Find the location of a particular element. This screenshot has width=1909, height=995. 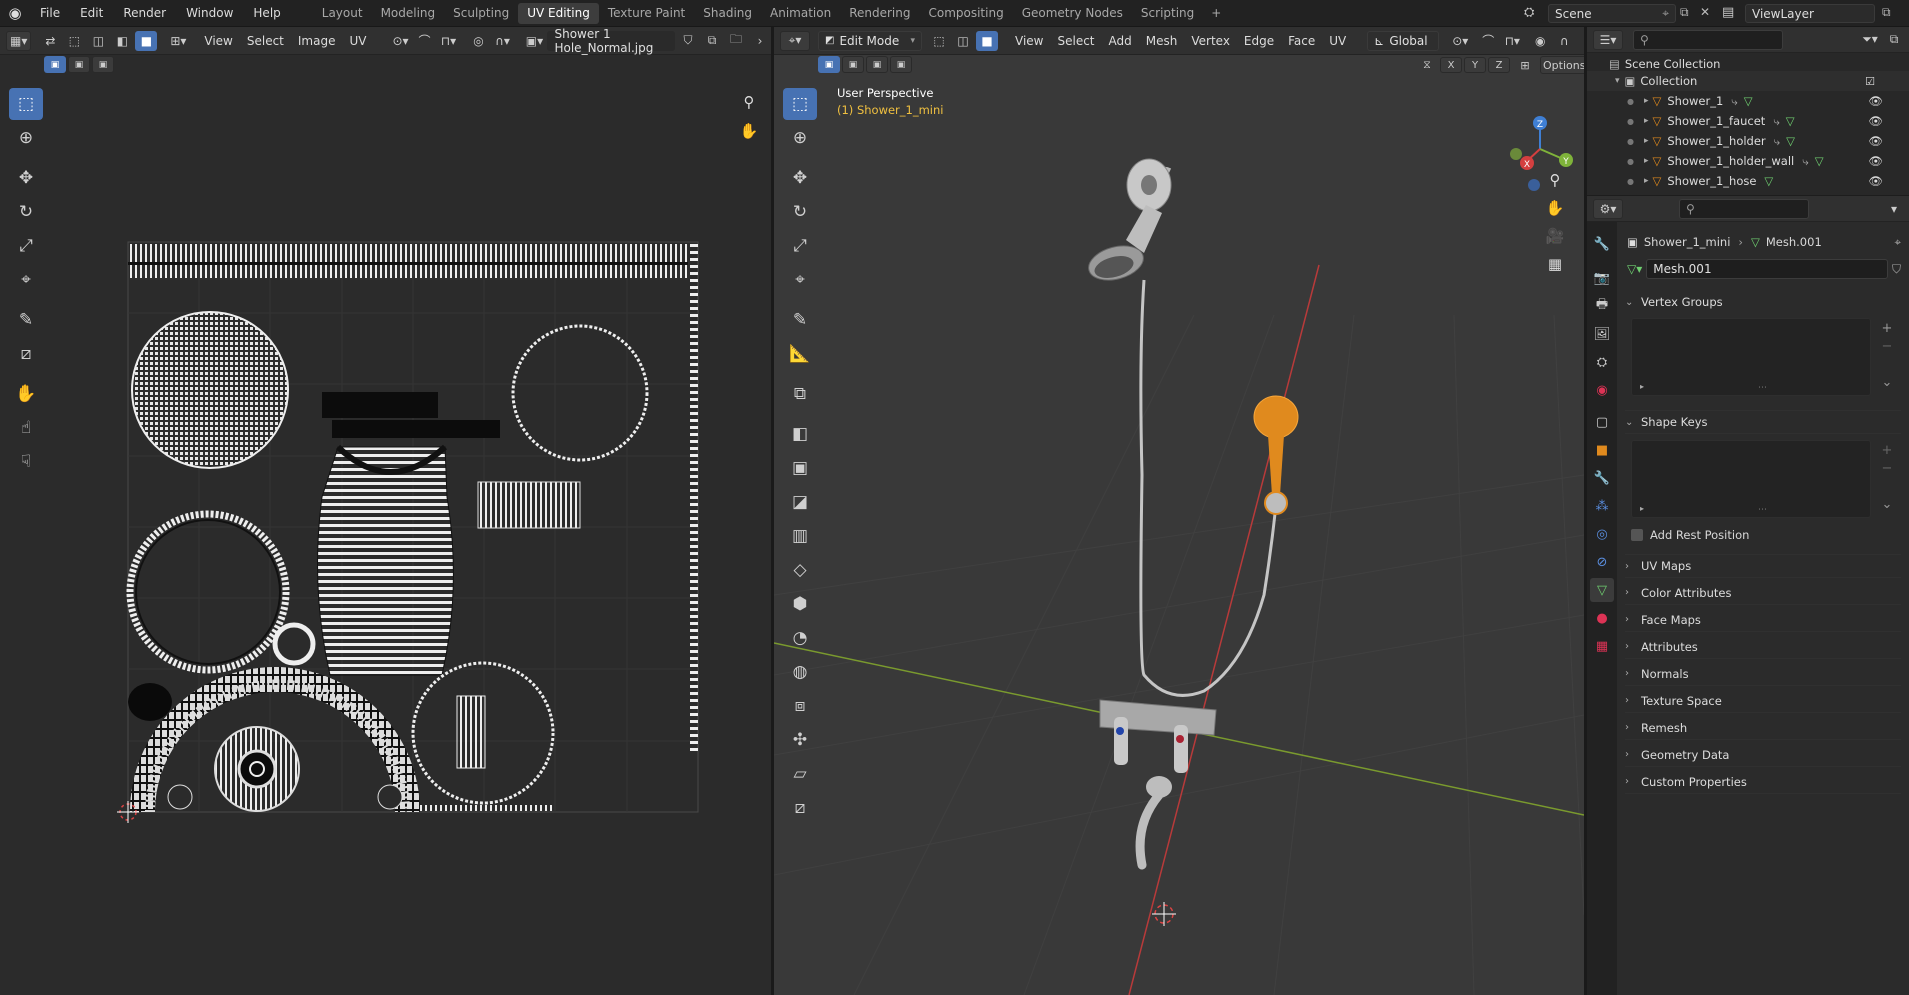

panel-texture-space: › Texture Space is located at coordinates (1763, 701).